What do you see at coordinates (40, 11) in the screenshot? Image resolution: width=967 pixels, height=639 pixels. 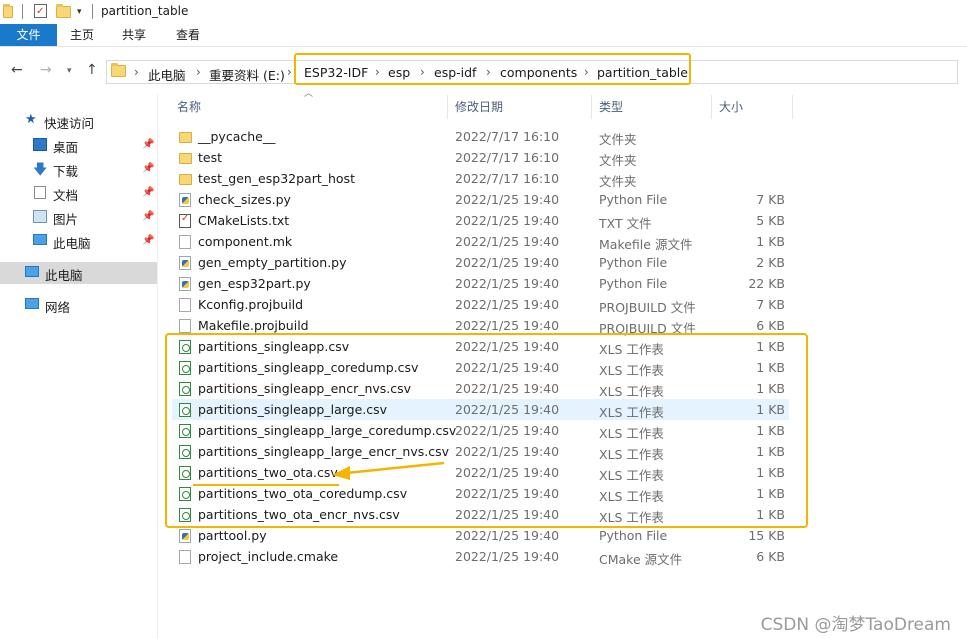 I see `properties-icon: ✓` at bounding box center [40, 11].